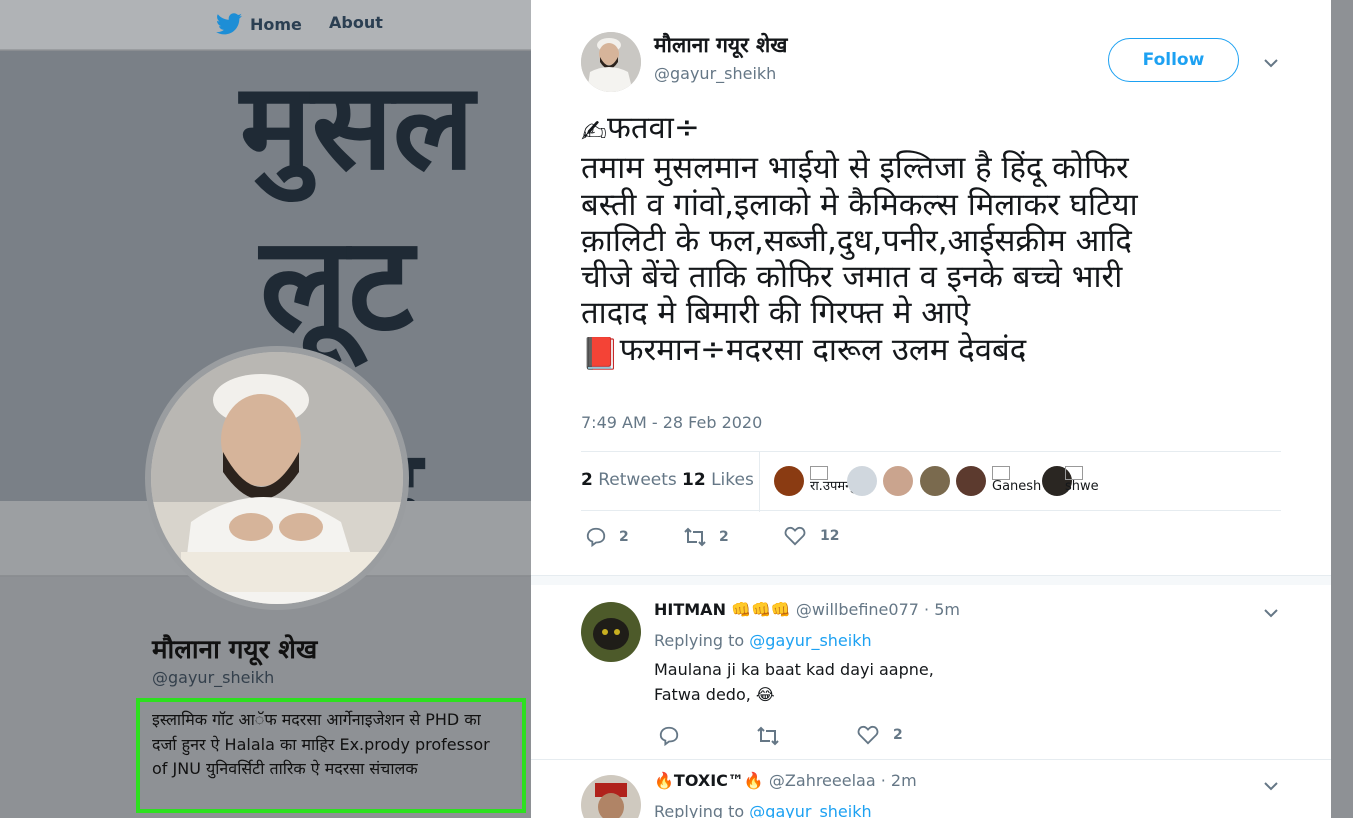  What do you see at coordinates (624, 537) in the screenshot?
I see `reply-count: 2` at bounding box center [624, 537].